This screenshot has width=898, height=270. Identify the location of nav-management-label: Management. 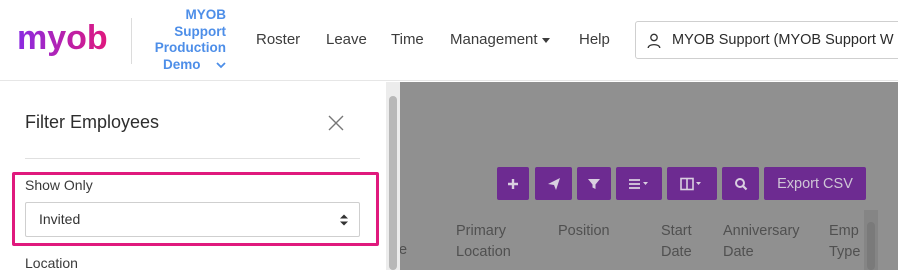
(494, 39).